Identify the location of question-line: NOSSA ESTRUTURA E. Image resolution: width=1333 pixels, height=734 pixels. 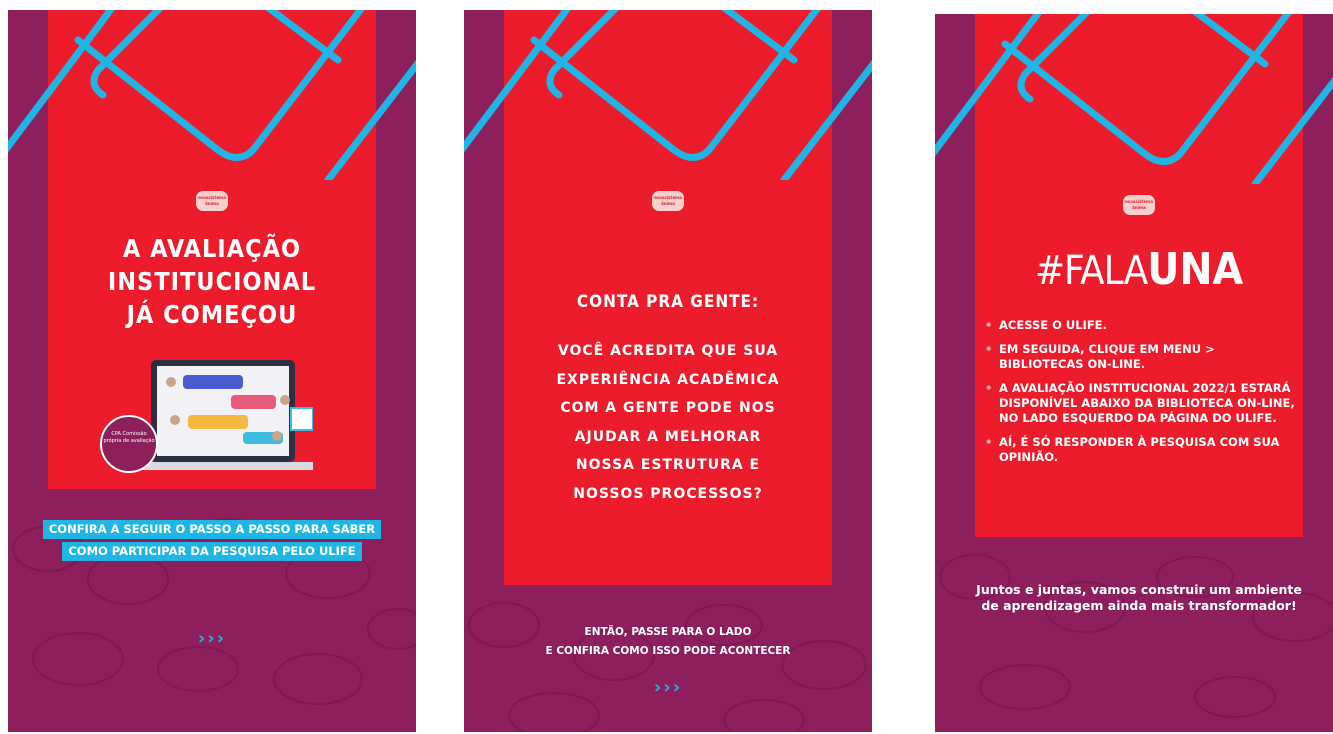
(668, 465).